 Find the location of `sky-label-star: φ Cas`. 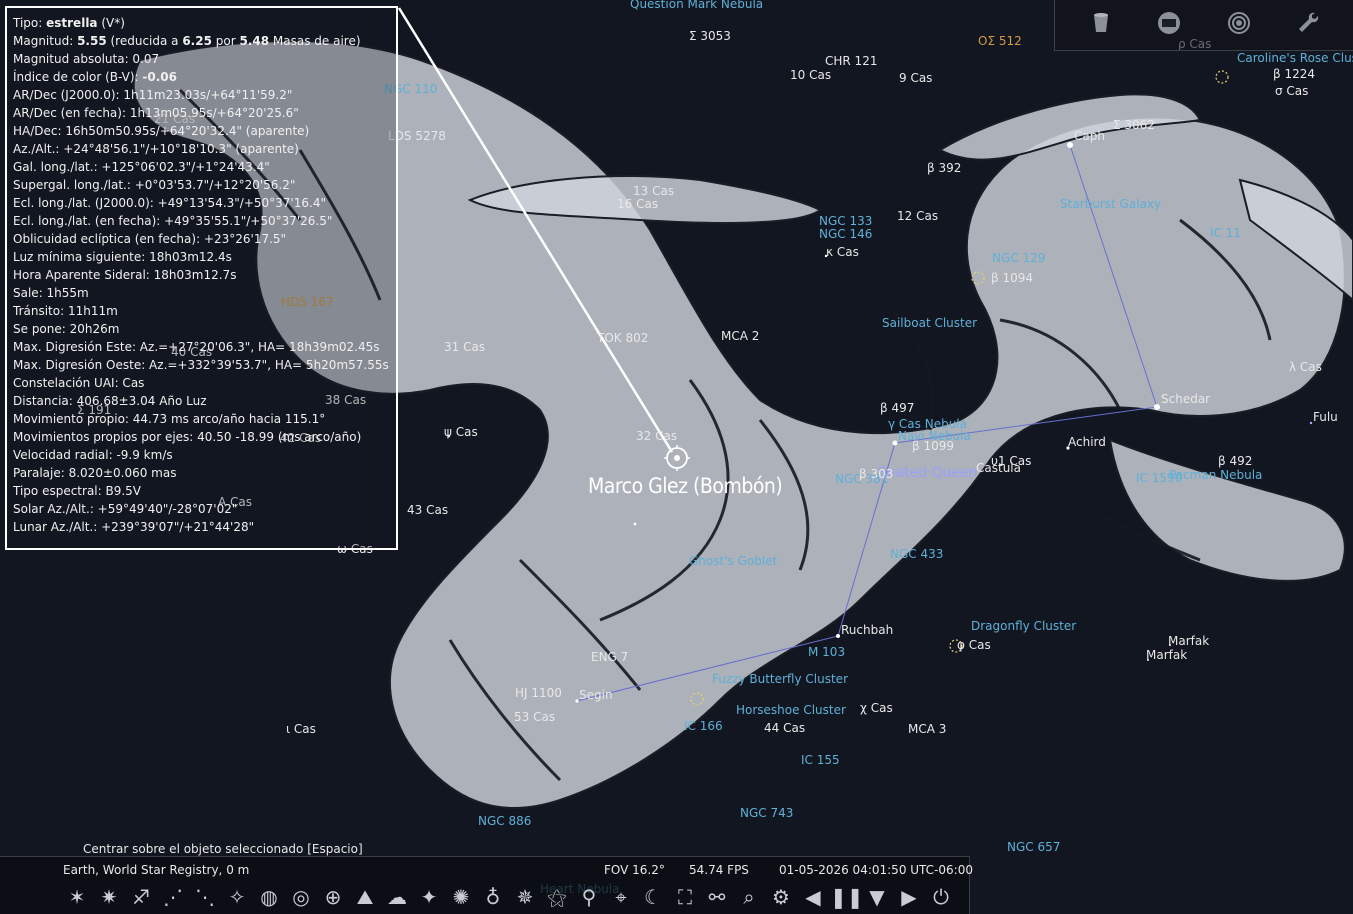

sky-label-star: φ Cas is located at coordinates (974, 645).